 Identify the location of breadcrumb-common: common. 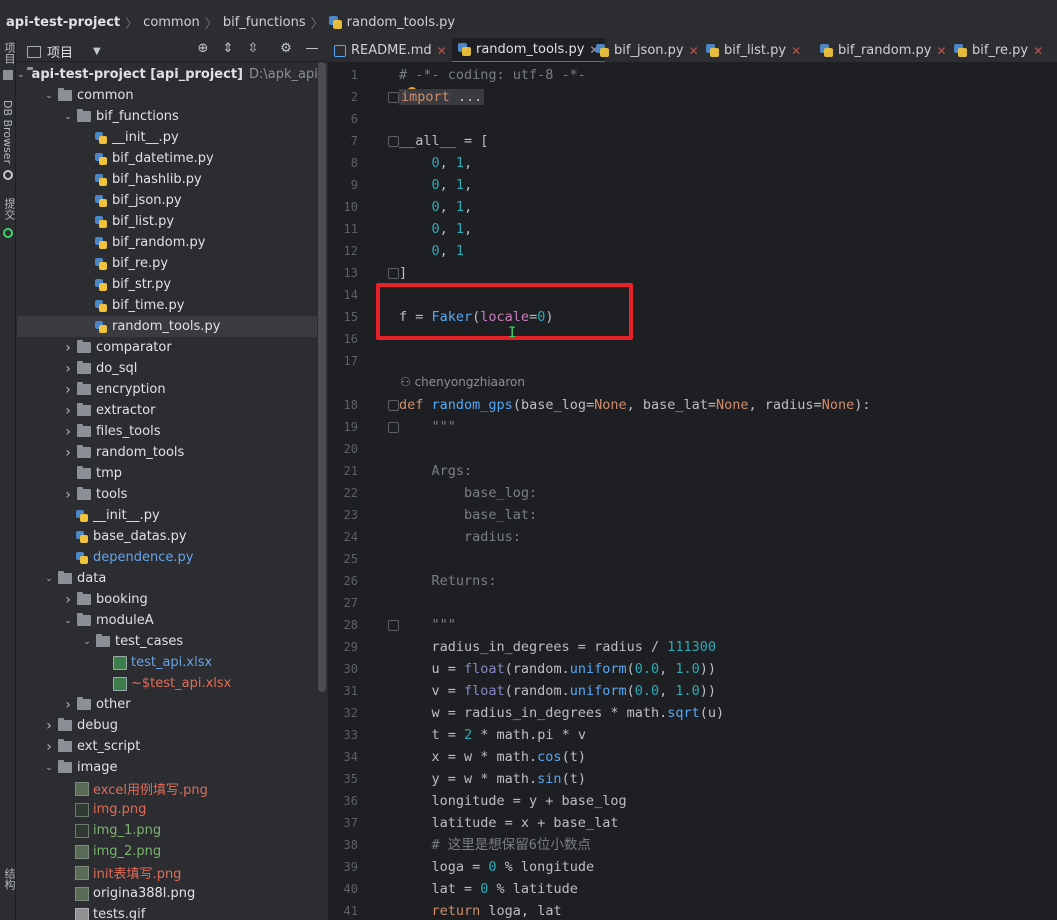
(171, 22).